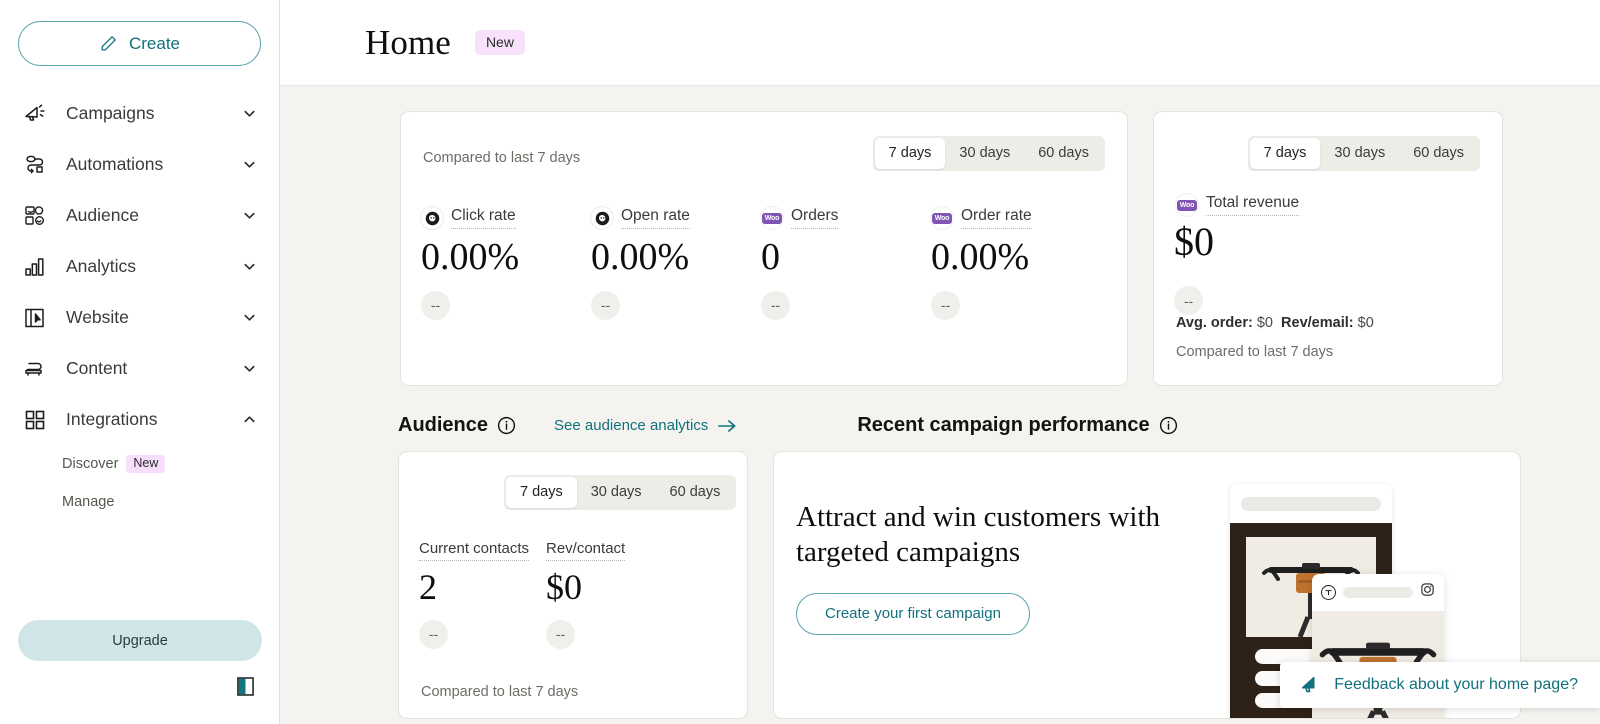 This screenshot has width=1600, height=724. Describe the element at coordinates (655, 218) in the screenshot. I see `stat-label: Open rate` at that location.